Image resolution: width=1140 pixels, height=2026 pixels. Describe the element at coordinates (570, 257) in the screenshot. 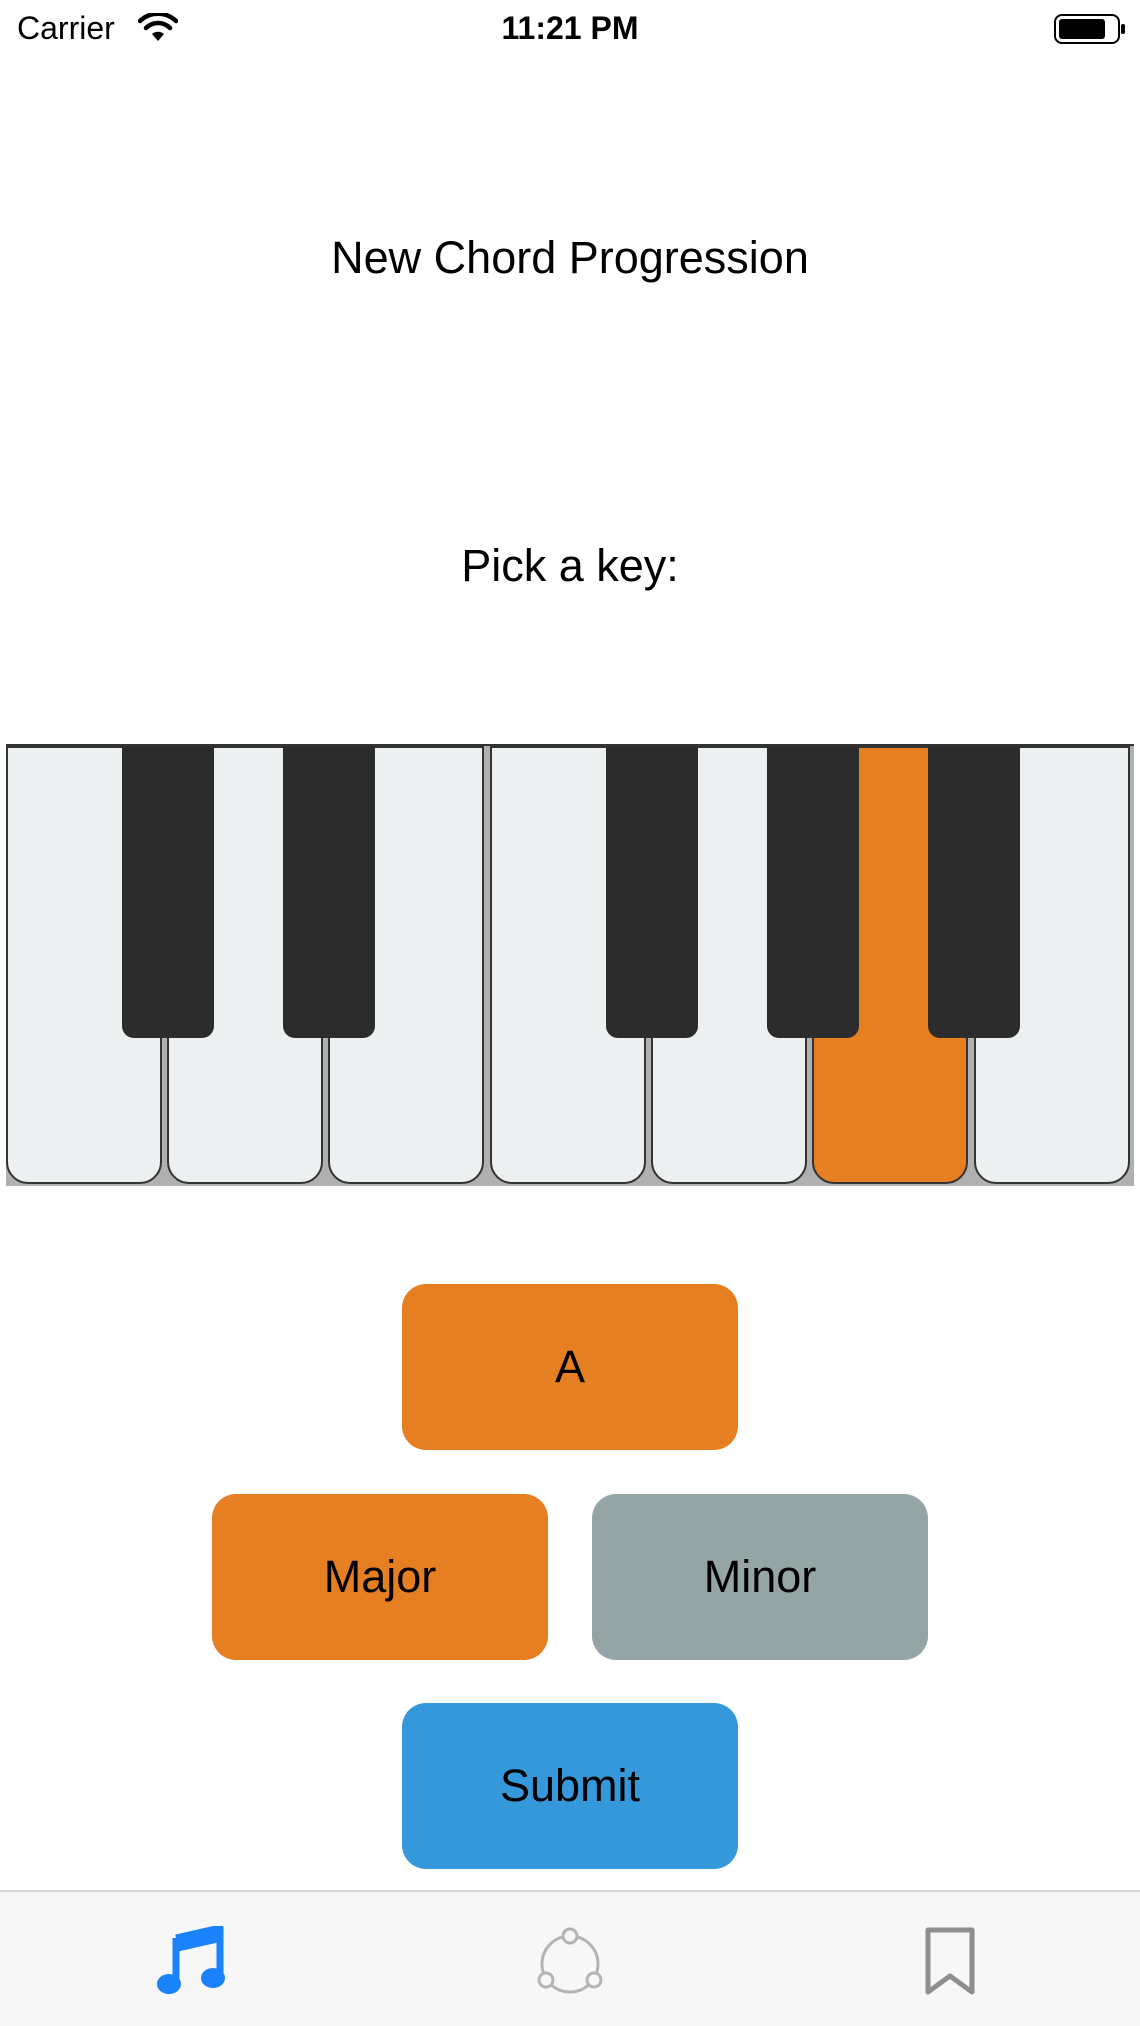

I see `page-title: New Chord Progression` at that location.